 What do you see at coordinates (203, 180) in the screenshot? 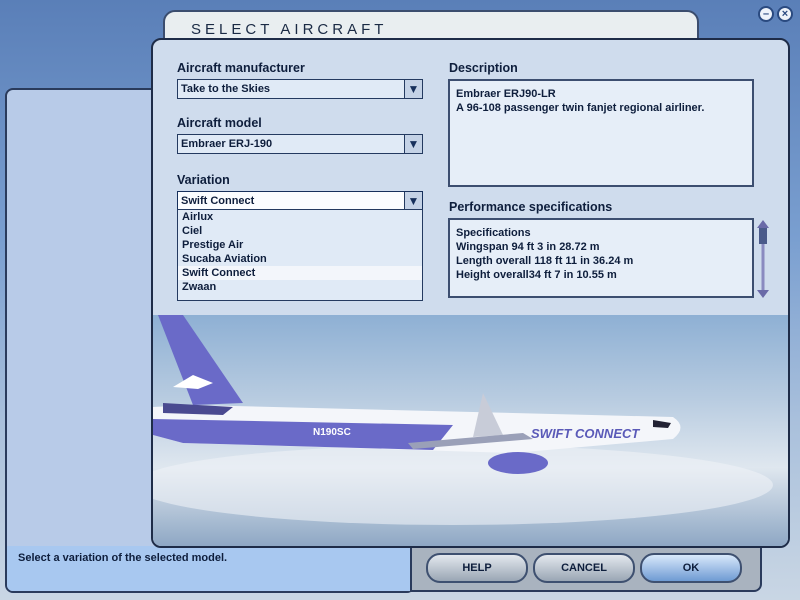
I see `variation-label: Variation` at bounding box center [203, 180].